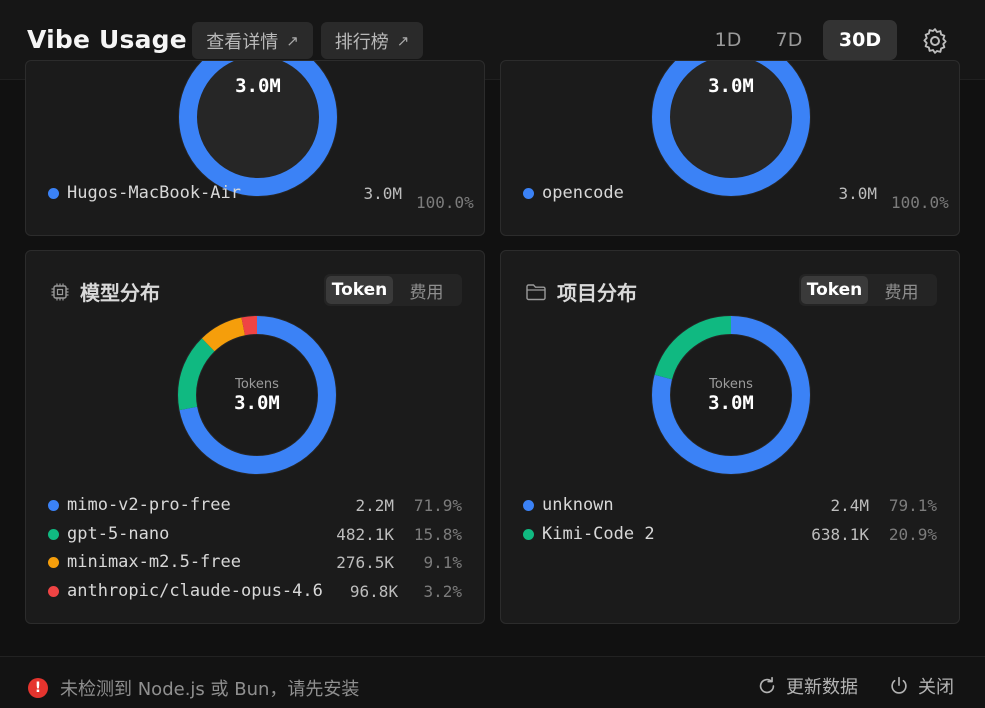 This screenshot has height=708, width=985. I want to click on legend-value: 276.5K, so click(365, 562).